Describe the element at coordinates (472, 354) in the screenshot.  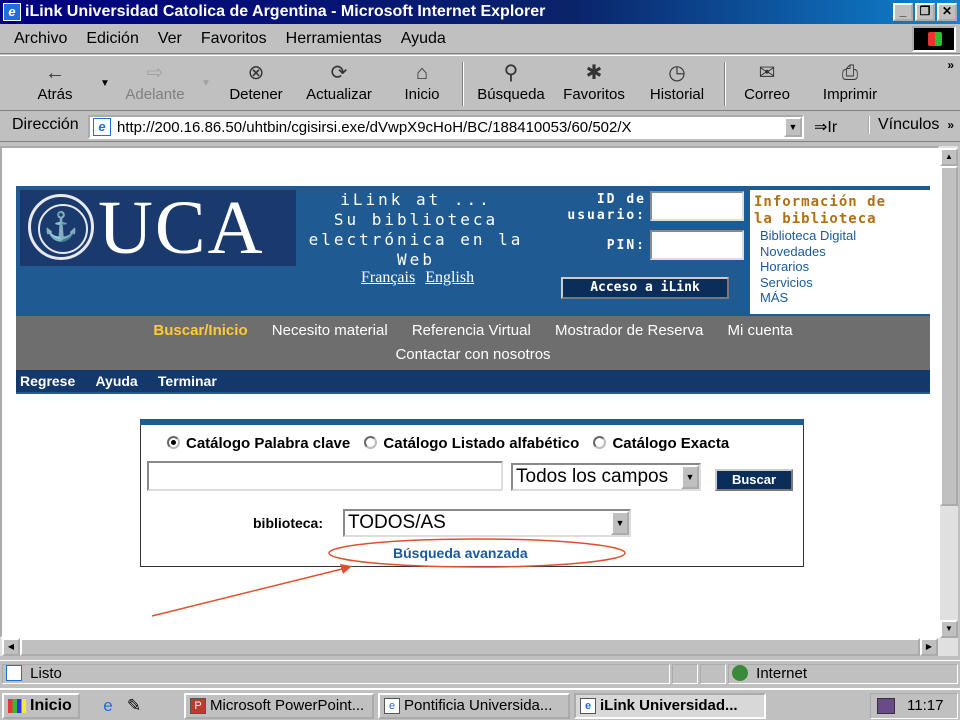
I see `nav-contact-us: Contactar con nosotros` at that location.